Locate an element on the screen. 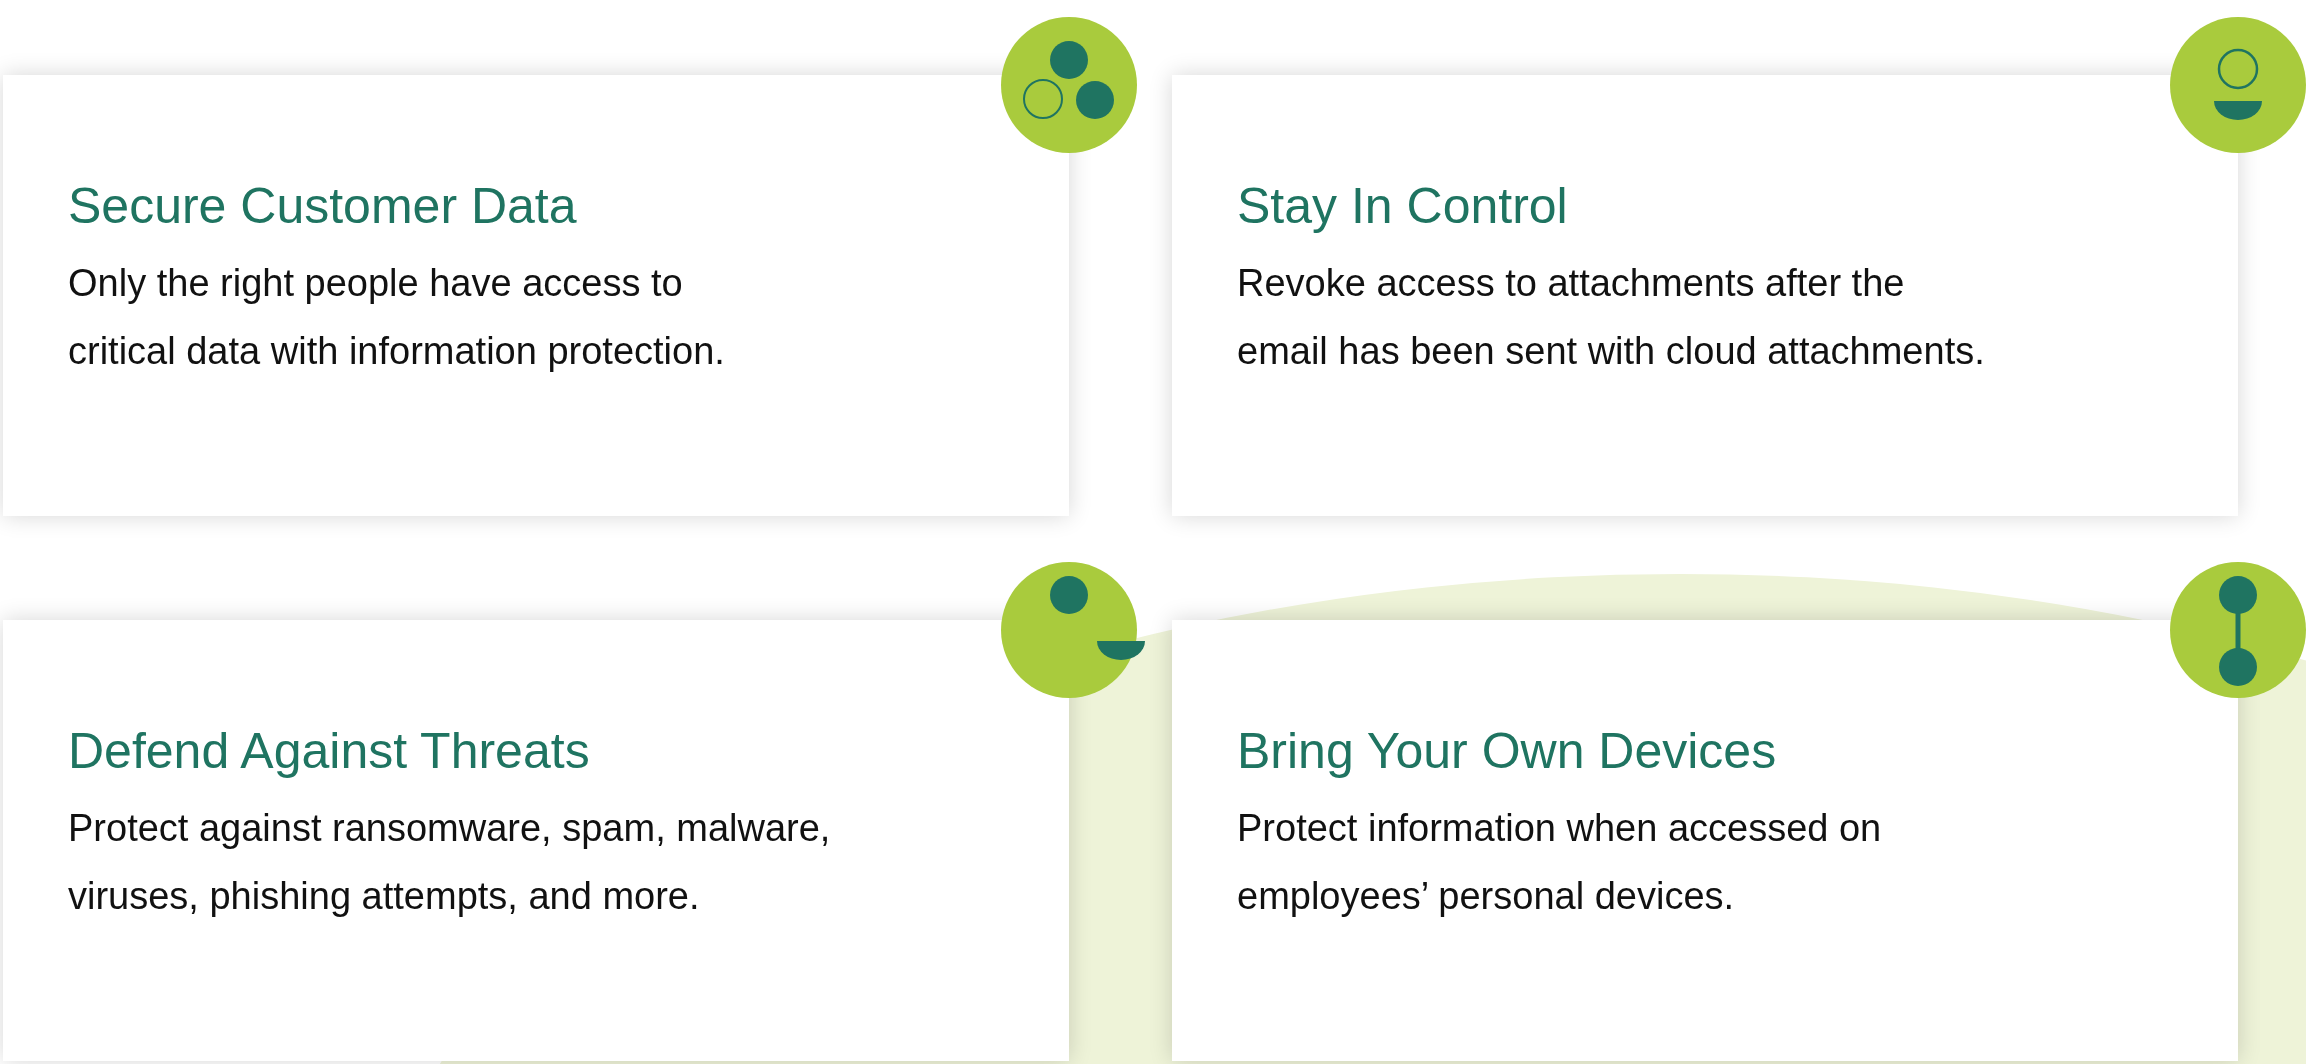  three-circles-icon is located at coordinates (1069, 85).